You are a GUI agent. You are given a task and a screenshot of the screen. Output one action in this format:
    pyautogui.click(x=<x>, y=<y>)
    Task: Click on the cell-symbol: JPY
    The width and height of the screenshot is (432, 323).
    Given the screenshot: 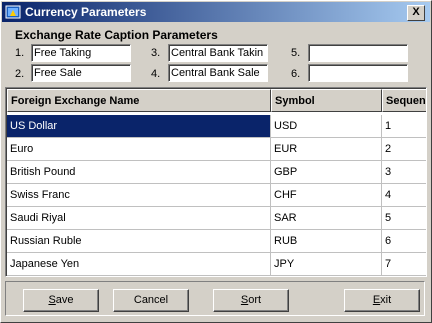 What is the action you would take?
    pyautogui.click(x=326, y=264)
    